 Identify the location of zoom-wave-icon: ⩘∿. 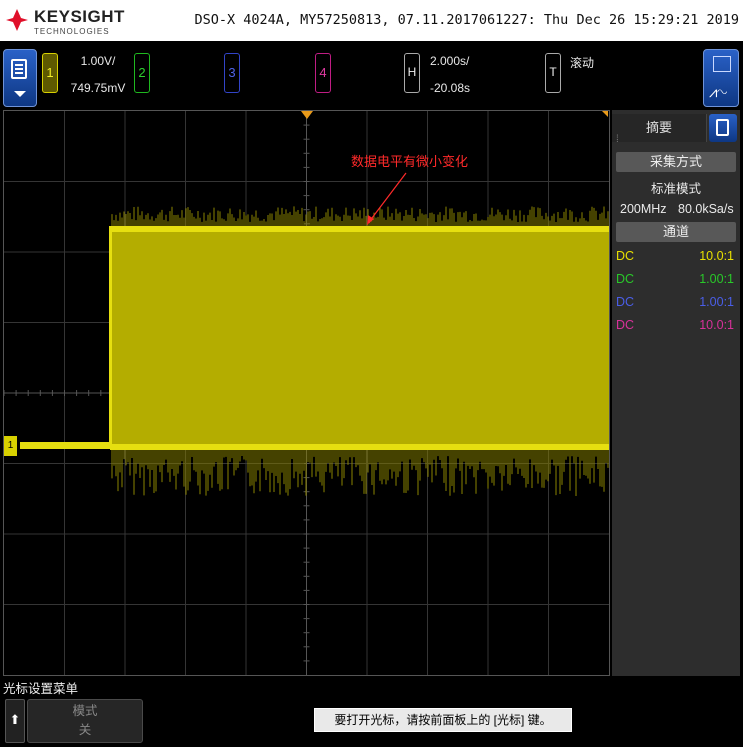
(718, 92).